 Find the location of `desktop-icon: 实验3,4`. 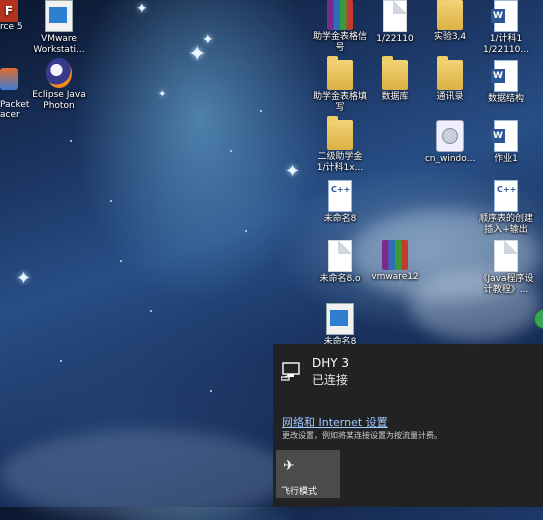

desktop-icon: 实验3,4 is located at coordinates (450, 21).